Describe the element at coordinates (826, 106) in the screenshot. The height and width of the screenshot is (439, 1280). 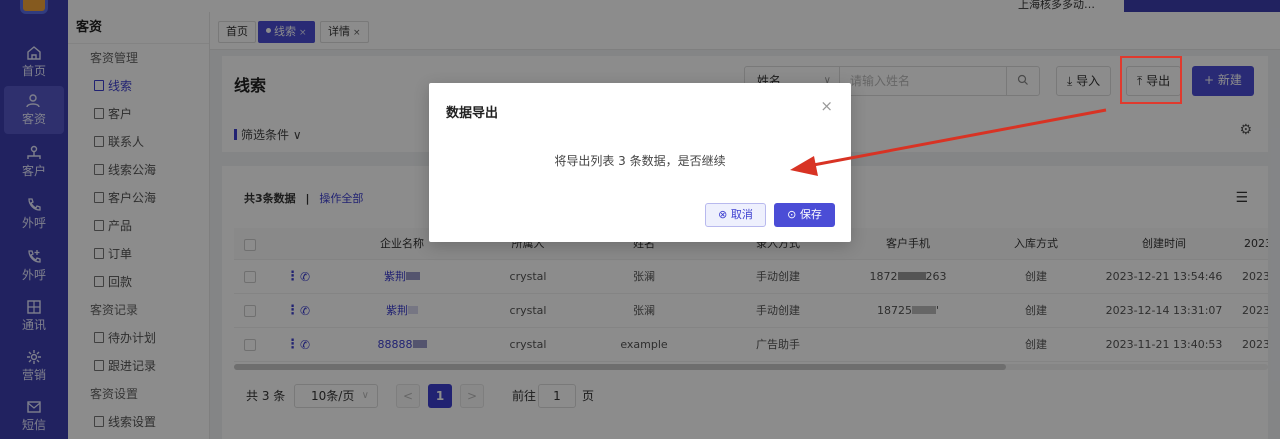
I see `close-icon: ×` at that location.